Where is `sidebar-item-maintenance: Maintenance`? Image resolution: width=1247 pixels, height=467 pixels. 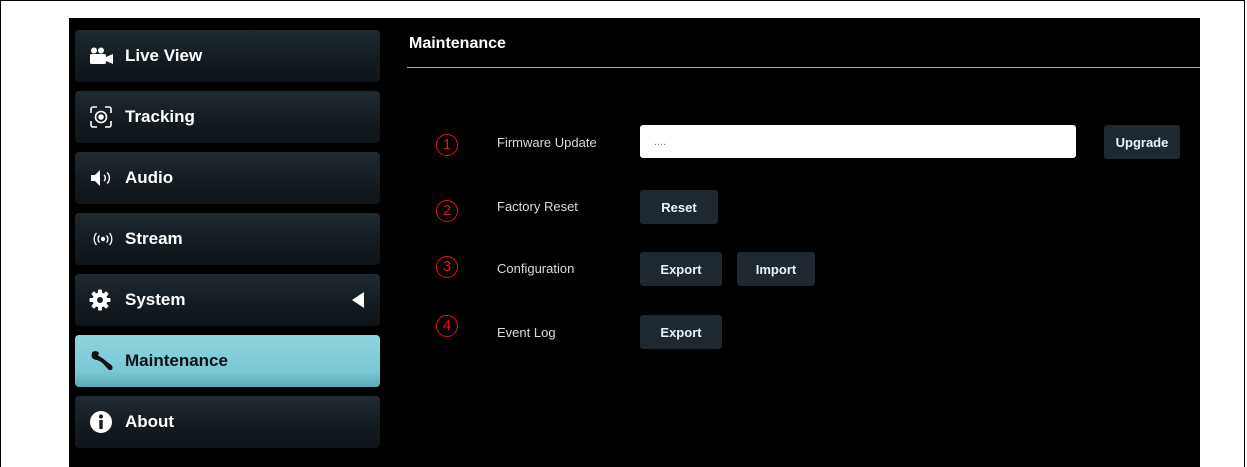 sidebar-item-maintenance: Maintenance is located at coordinates (227, 361).